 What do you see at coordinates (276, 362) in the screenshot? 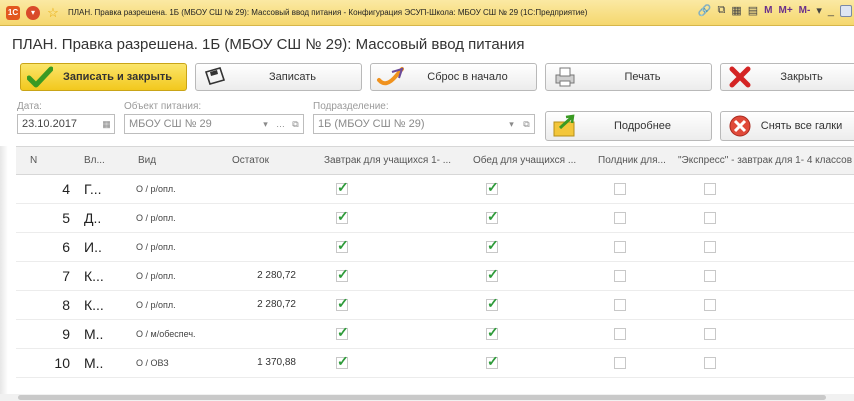
I see `row-balance: 1 370,88` at bounding box center [276, 362].